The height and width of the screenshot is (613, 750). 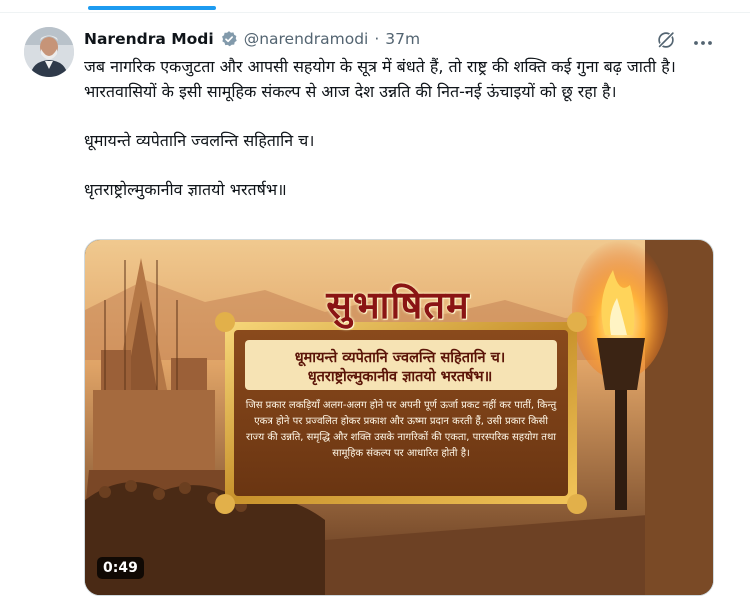 What do you see at coordinates (185, 189) in the screenshot?
I see `tweet-verse-line: धृतराष्ट्रोल्मुकानीव ज्ञातयो भरतर्षभ॥` at bounding box center [185, 189].